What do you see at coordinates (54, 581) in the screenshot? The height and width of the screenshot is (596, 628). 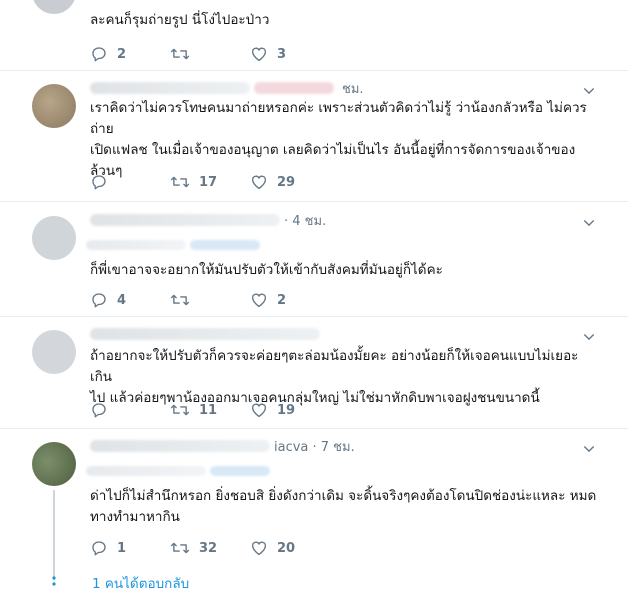 I see `thread-dots-icon` at bounding box center [54, 581].